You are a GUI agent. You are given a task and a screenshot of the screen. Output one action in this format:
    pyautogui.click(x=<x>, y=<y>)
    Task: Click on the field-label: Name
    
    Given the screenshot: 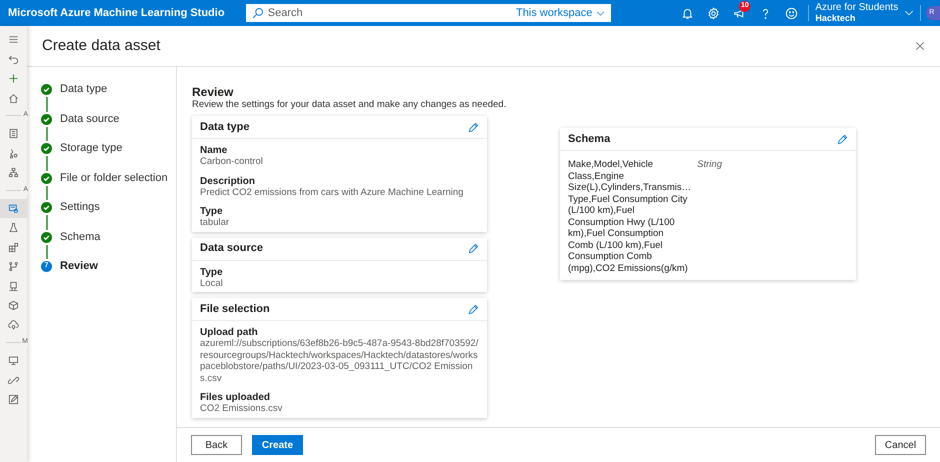 What is the action you would take?
    pyautogui.click(x=214, y=150)
    